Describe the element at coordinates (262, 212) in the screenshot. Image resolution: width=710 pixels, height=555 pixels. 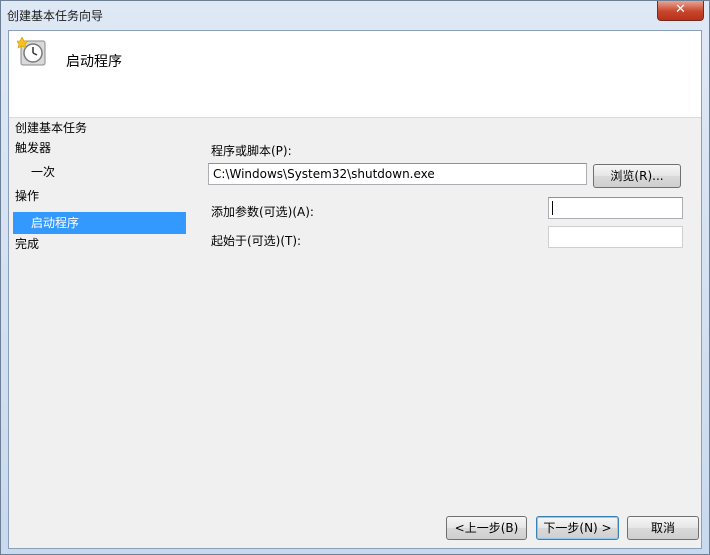
I see `args-label: 添加参数(可选)(A):` at that location.